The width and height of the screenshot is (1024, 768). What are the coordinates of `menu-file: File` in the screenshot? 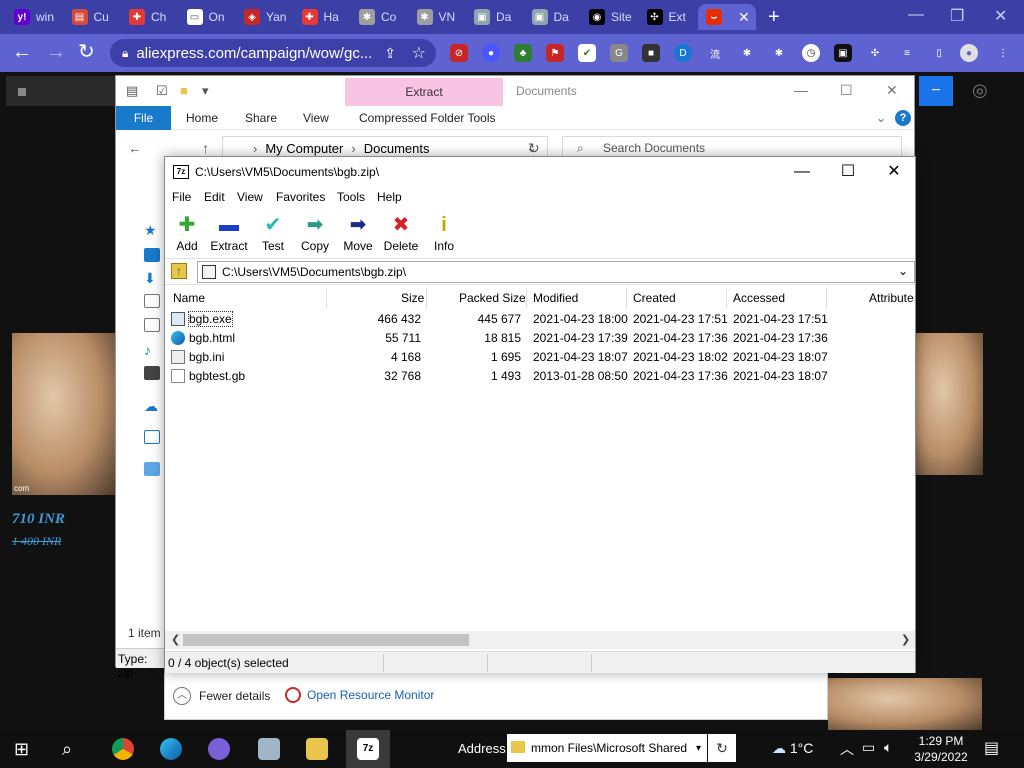 It's located at (181, 197).